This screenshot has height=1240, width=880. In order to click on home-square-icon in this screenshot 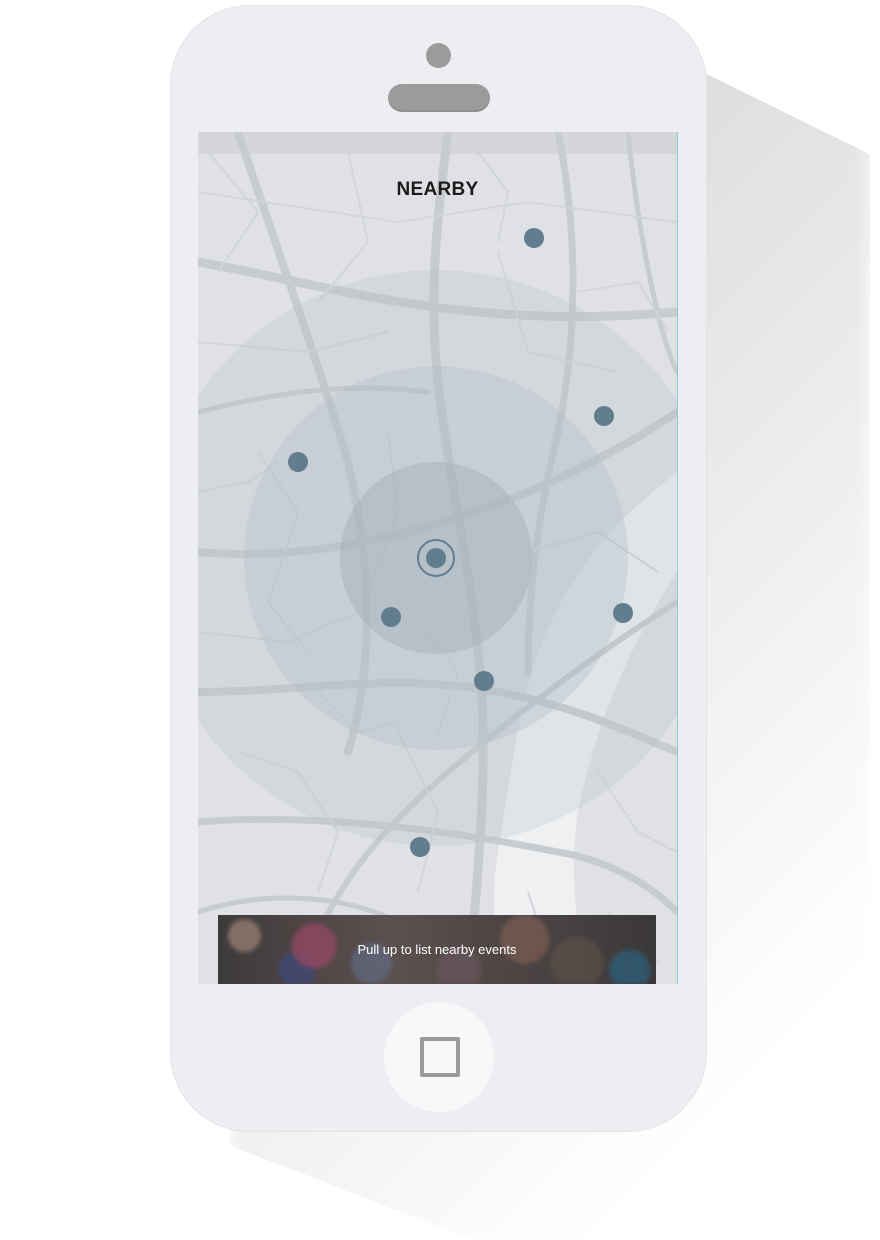, I will do `click(440, 1057)`.